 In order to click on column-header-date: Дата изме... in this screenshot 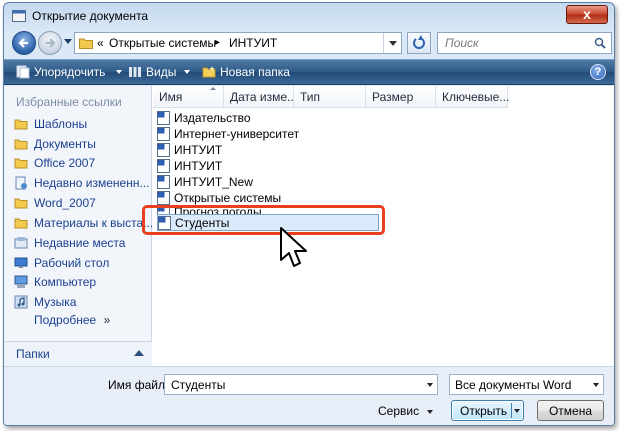, I will do `click(261, 97)`.